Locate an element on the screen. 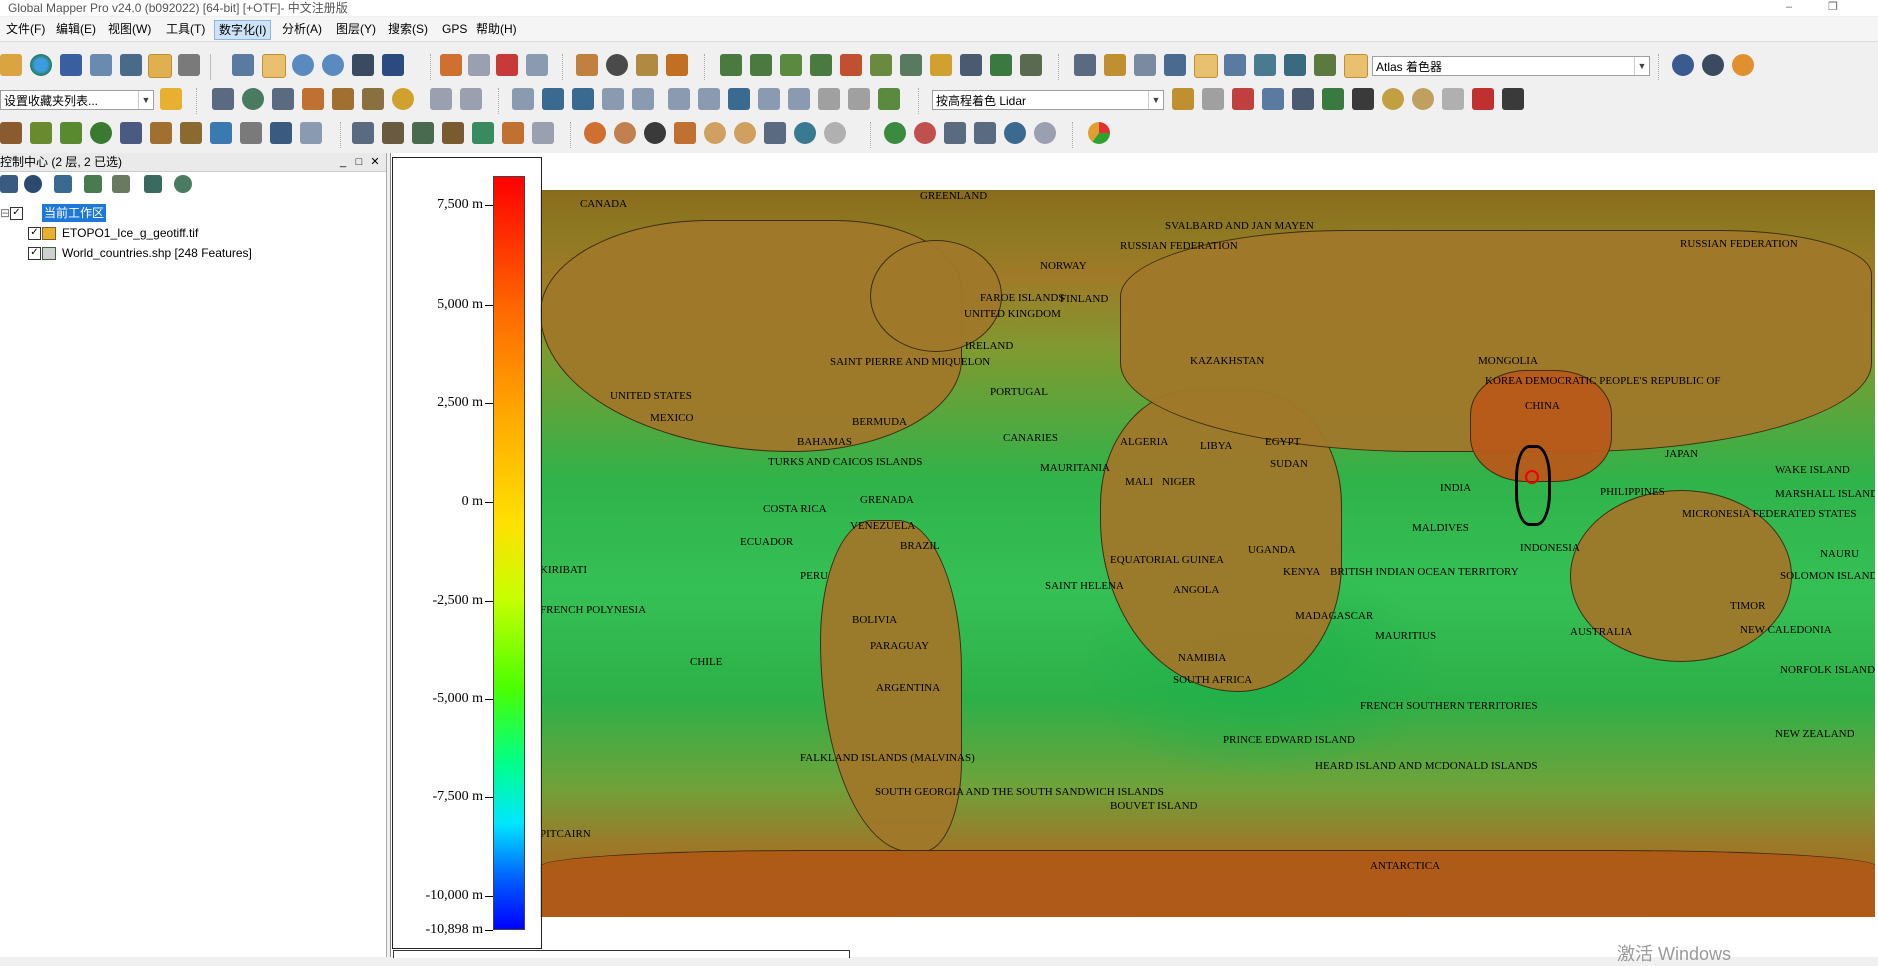 The width and height of the screenshot is (1878, 966). restore-button: ❐ is located at coordinates (1833, 8).